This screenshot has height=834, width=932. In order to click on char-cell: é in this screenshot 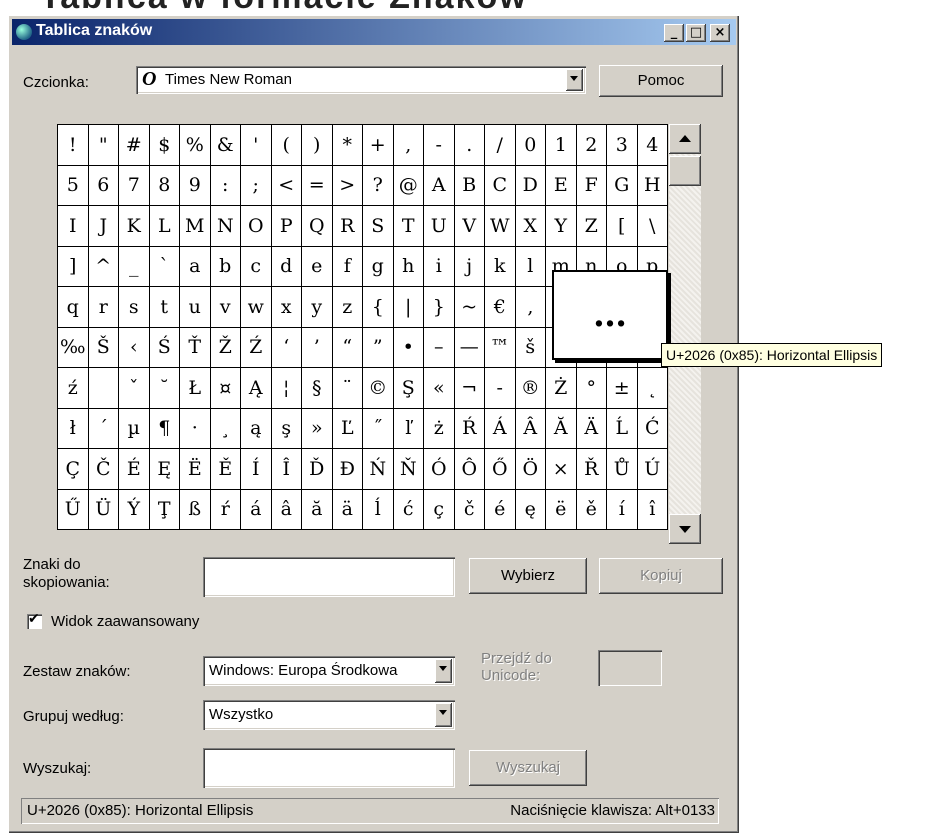, I will do `click(500, 509)`.